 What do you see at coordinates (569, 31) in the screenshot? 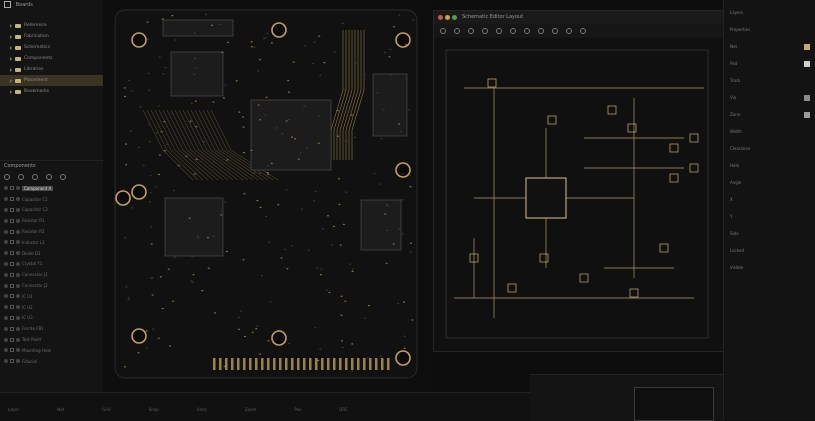
I see `zoom-tool-icon` at bounding box center [569, 31].